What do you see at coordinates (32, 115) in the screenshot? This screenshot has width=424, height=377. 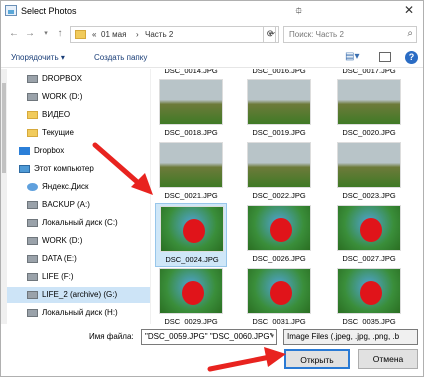 I see `folder-icon` at bounding box center [32, 115].